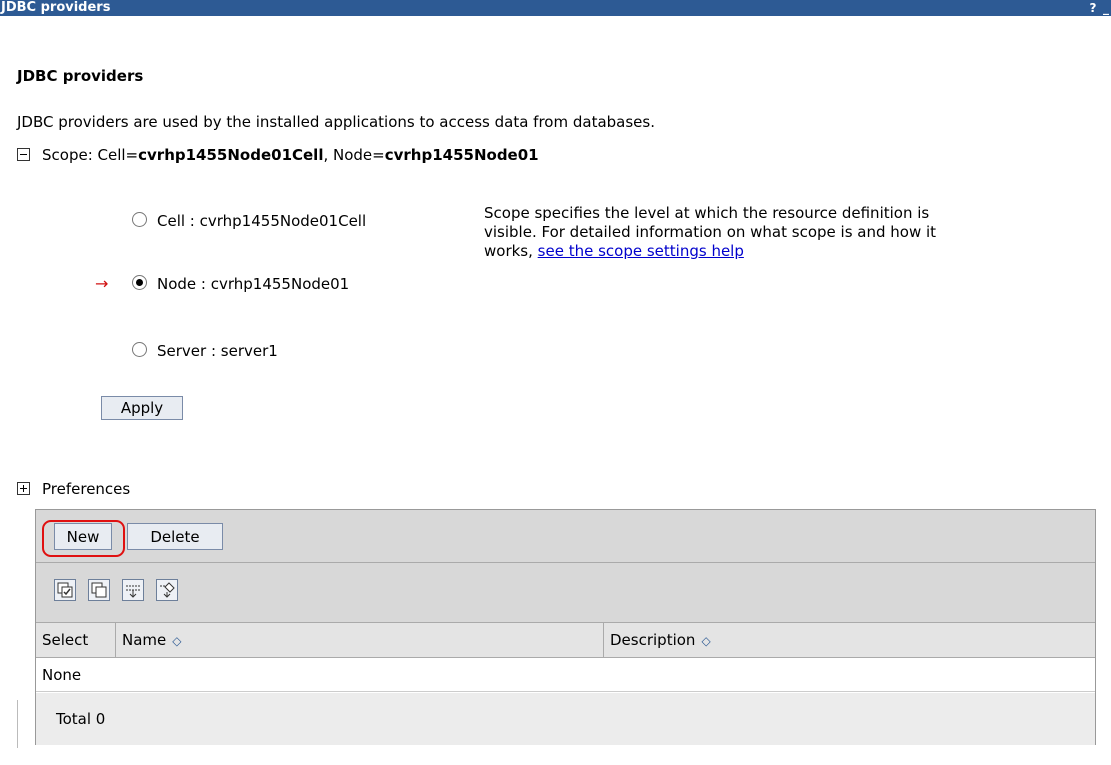  I want to click on scope-option-label: Server : server1, so click(217, 351).